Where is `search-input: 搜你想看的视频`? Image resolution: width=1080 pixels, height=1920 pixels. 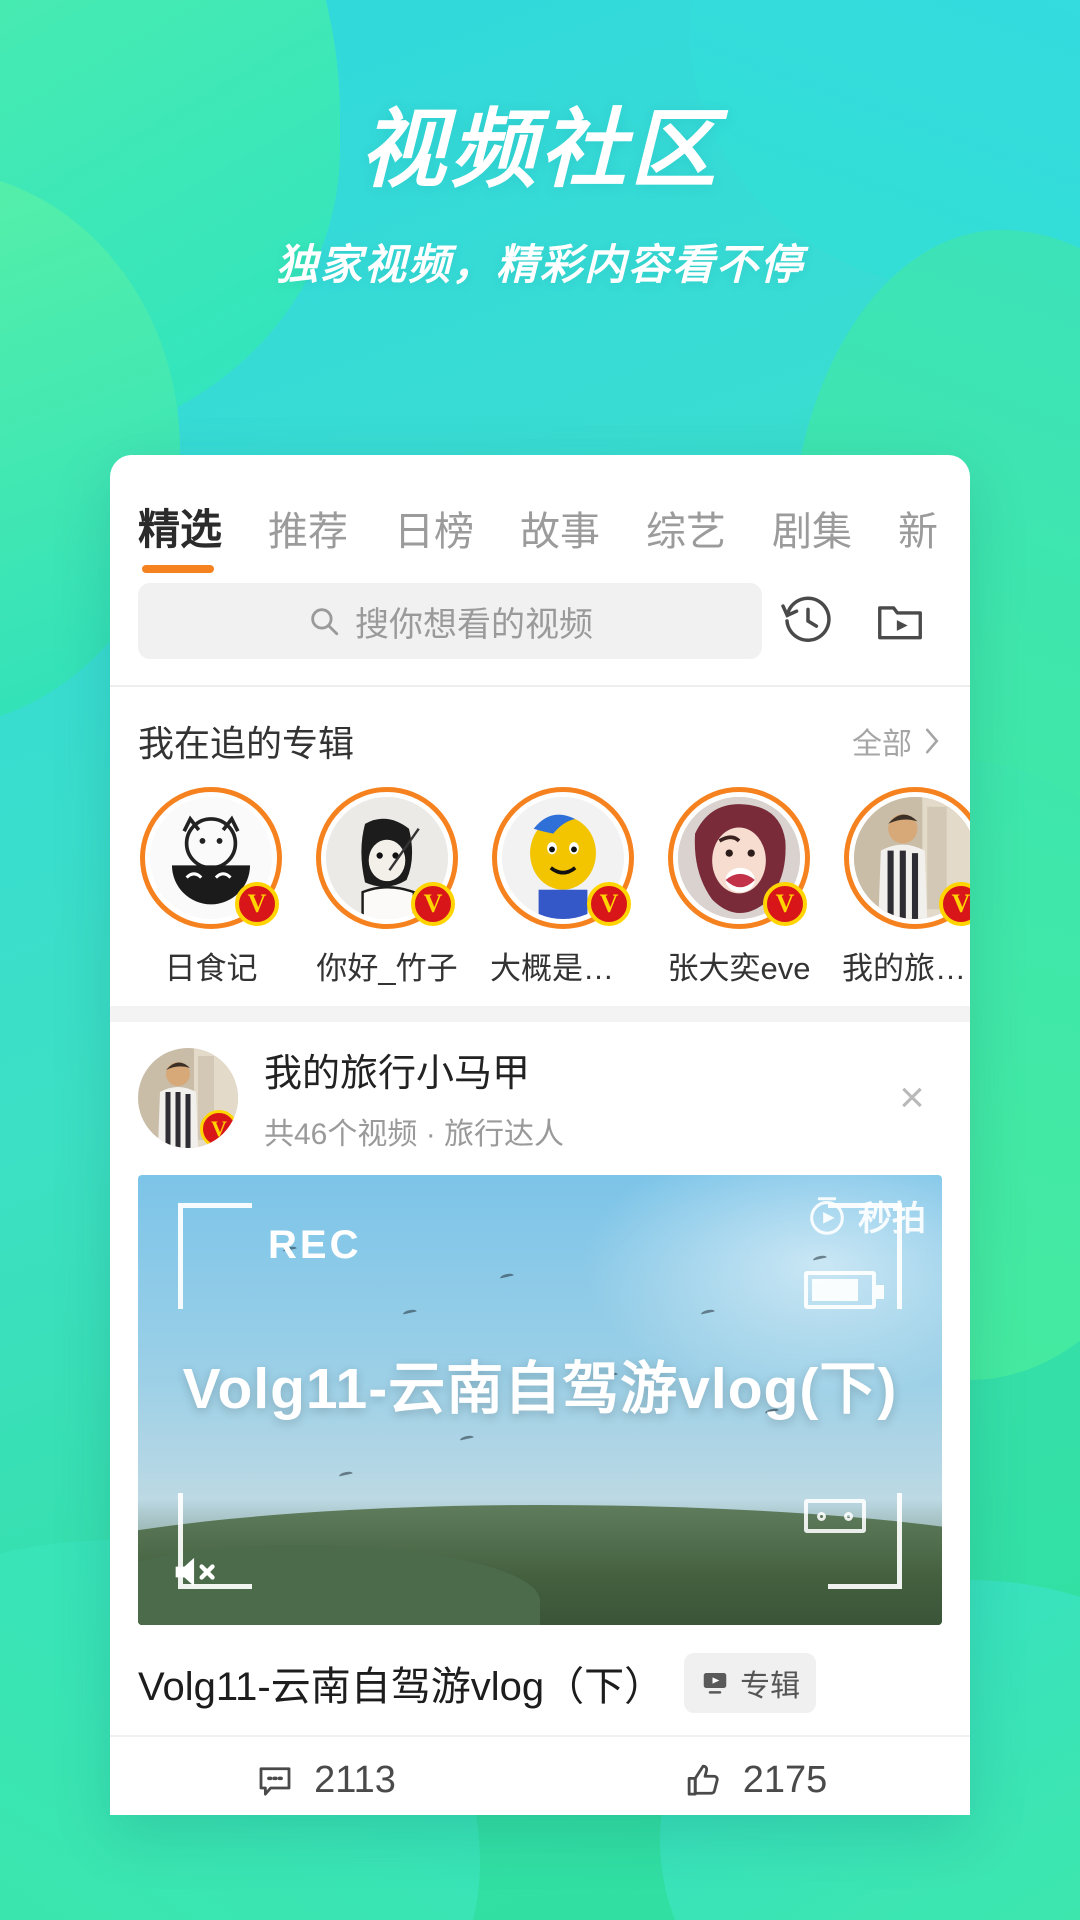 search-input: 搜你想看的视频 is located at coordinates (450, 621).